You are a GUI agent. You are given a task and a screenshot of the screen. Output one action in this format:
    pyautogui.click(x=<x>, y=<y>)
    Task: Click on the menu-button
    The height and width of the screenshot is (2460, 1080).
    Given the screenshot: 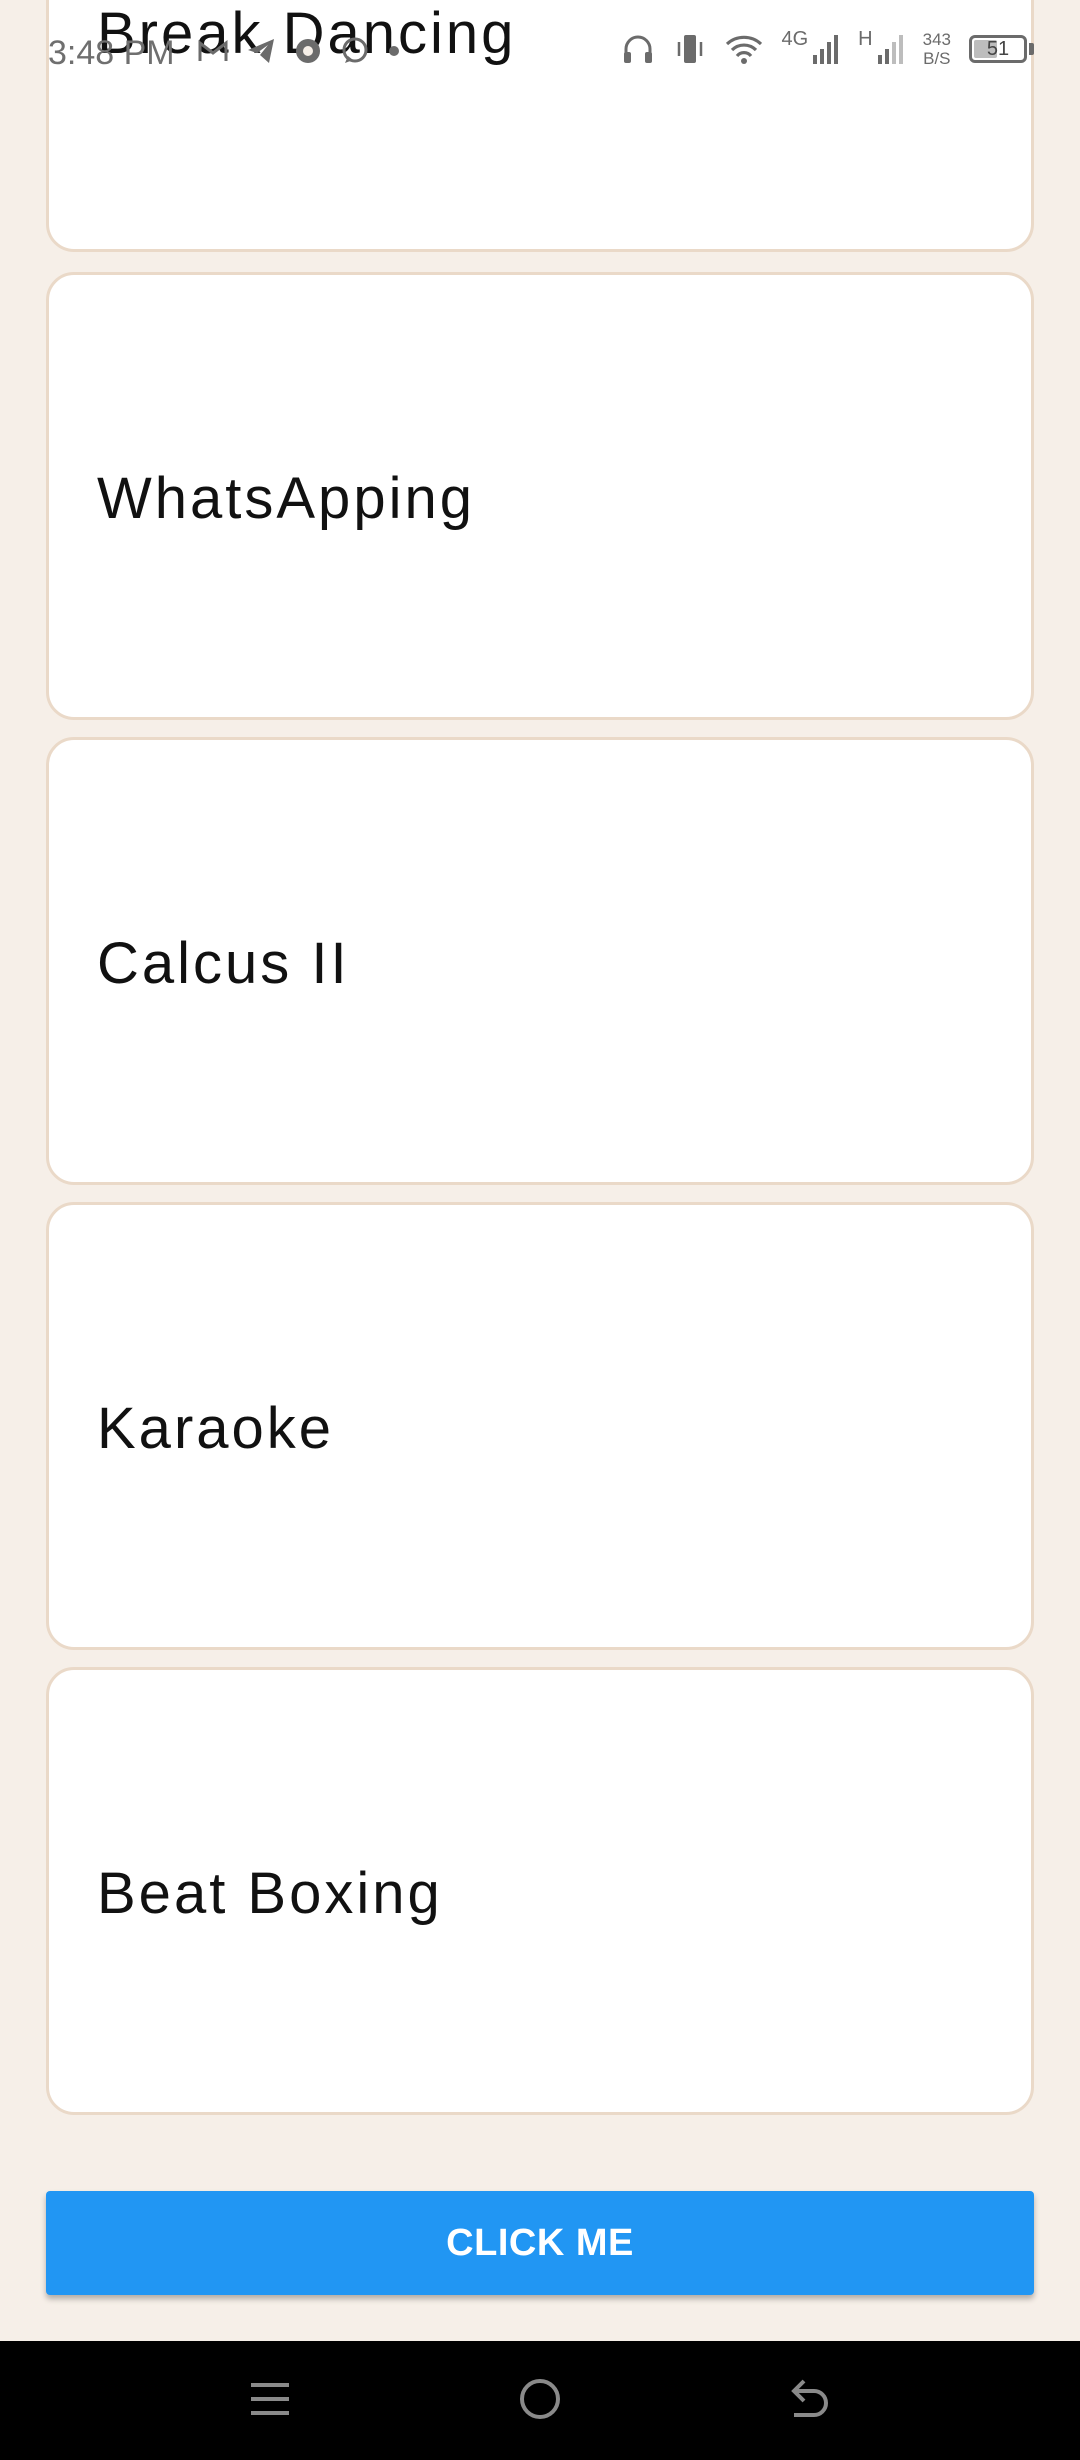 What is the action you would take?
    pyautogui.click(x=270, y=2401)
    